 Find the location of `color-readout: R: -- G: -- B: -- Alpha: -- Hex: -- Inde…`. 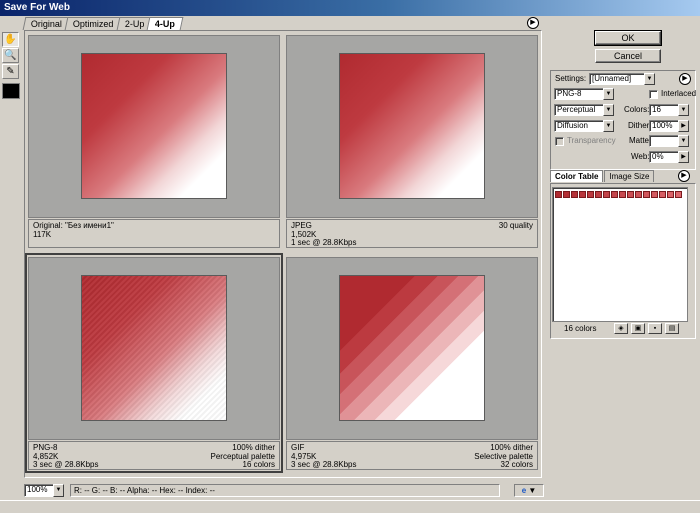

color-readout: R: -- G: -- B: -- Alpha: -- Hex: -- Inde… is located at coordinates (285, 490).